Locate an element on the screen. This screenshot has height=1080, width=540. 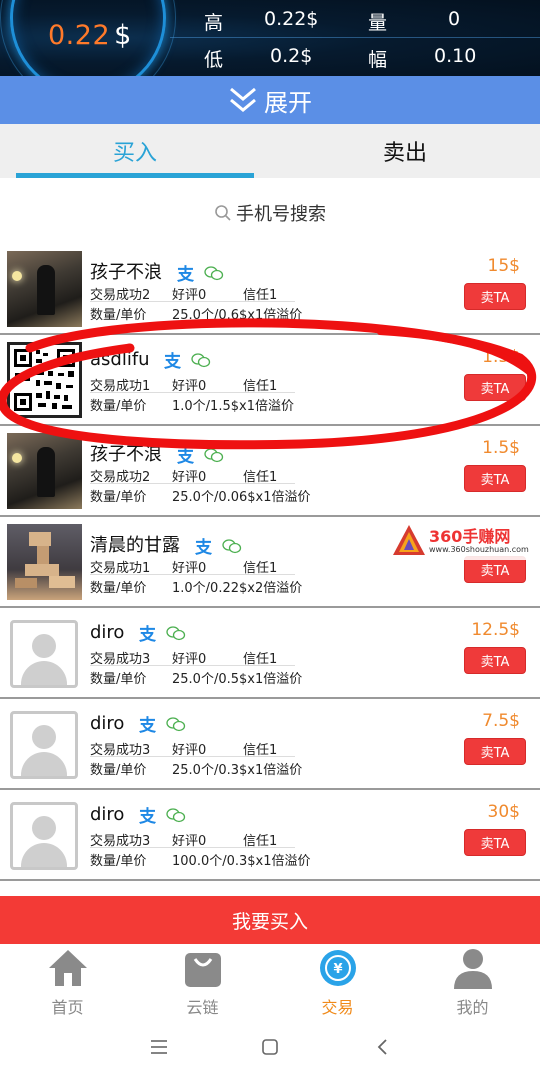
expand-label: 展开 is located at coordinates (288, 102).